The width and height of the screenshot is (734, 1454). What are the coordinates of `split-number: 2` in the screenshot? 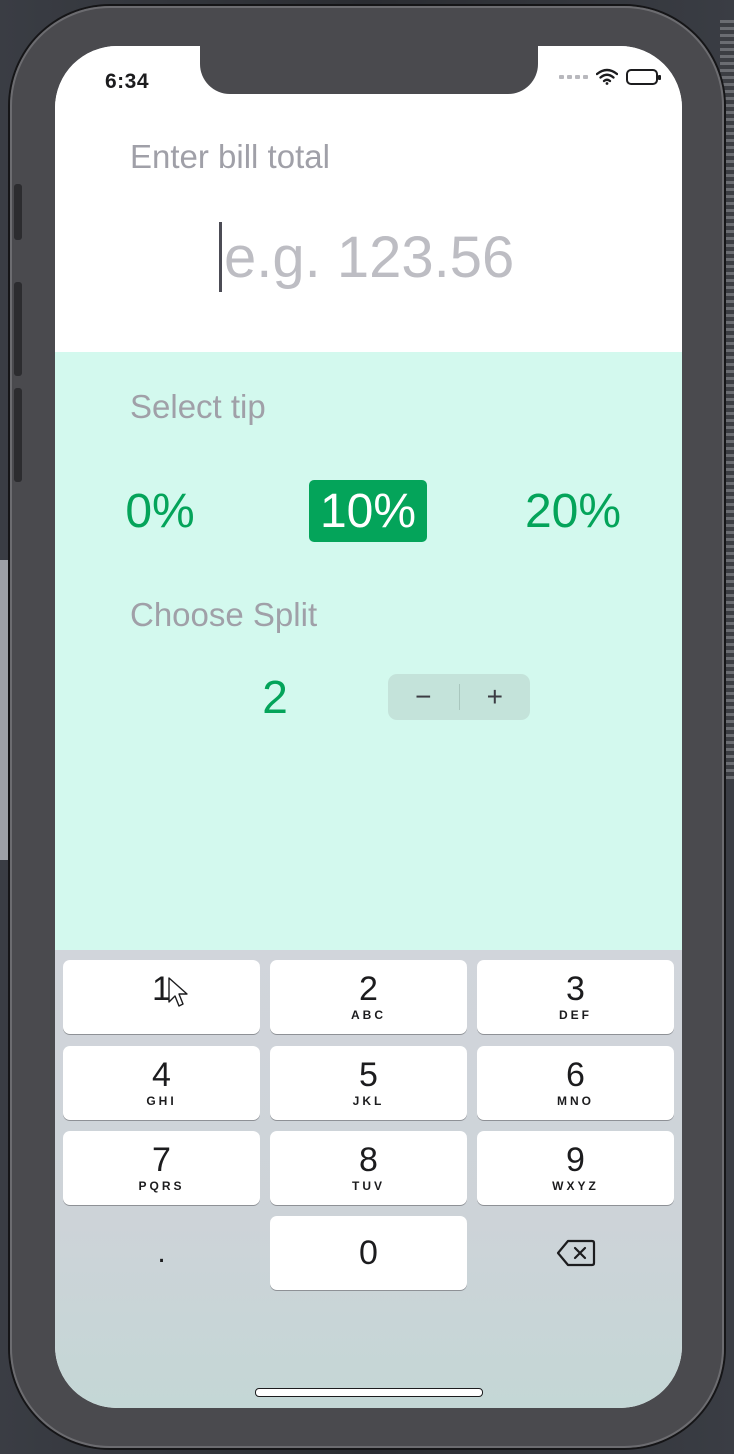 It's located at (275, 697).